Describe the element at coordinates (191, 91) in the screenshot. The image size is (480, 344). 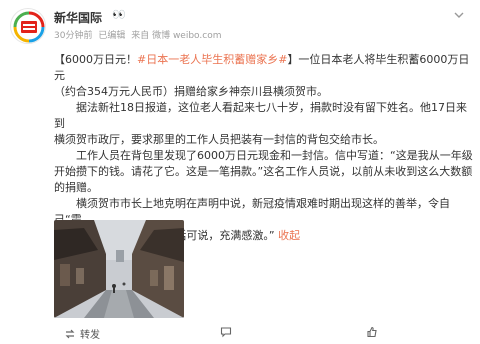
I see `text-line: （约合354万元人民币）捐赠给家乡神奈川县横须贺市。` at that location.